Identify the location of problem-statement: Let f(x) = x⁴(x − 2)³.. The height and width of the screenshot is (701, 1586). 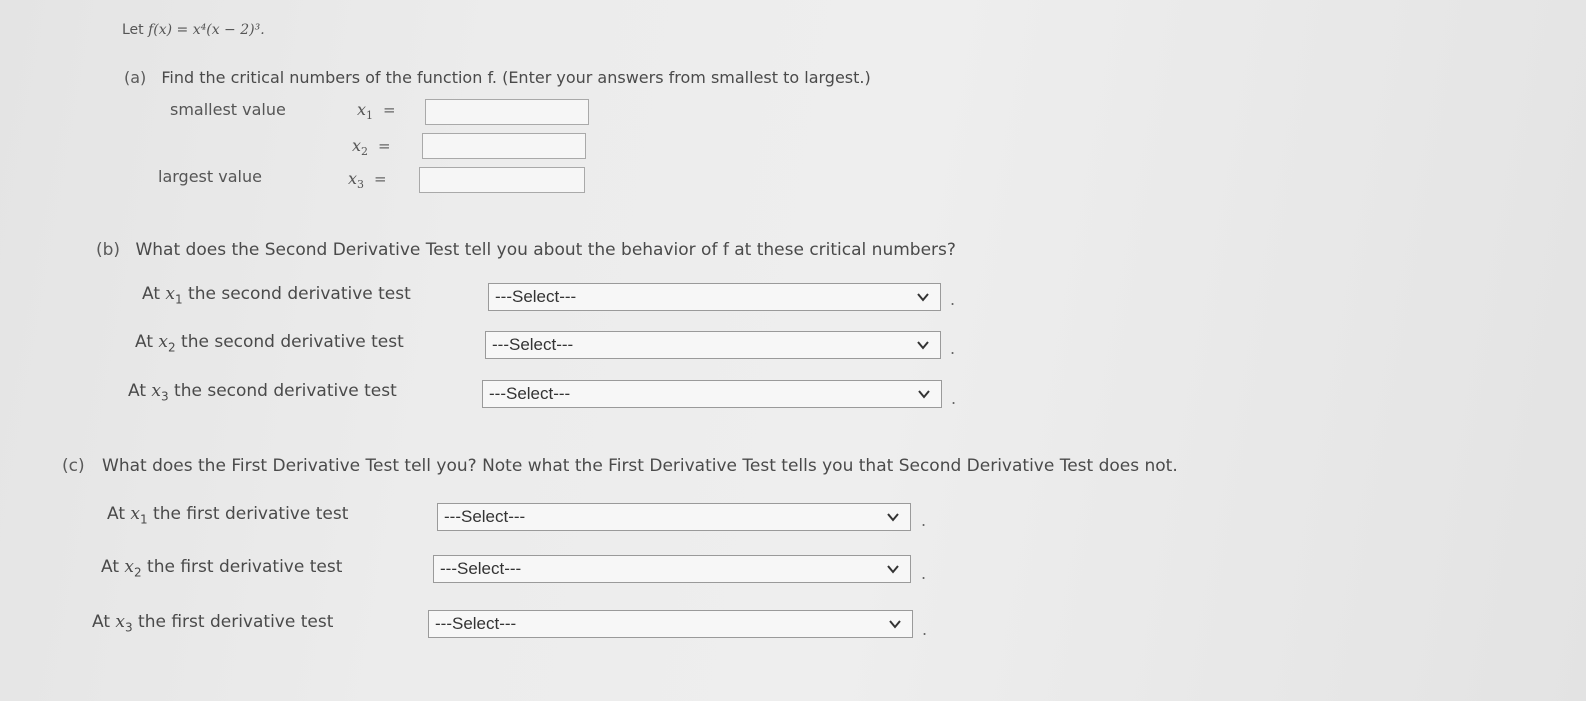
(193, 30).